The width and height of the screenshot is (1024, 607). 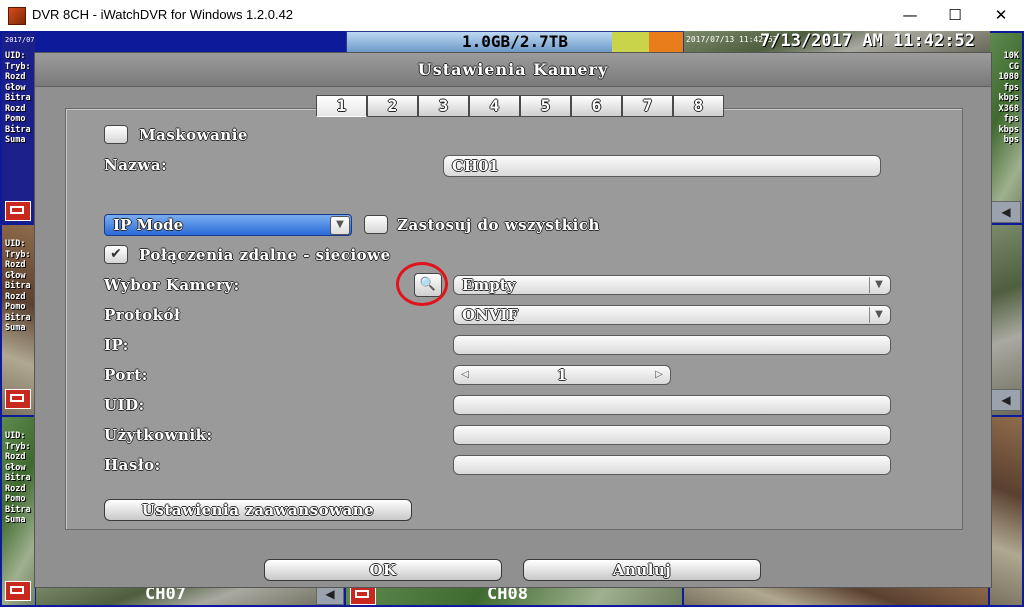 I want to click on port-stepper: ◁ 1 ▷, so click(x=562, y=375).